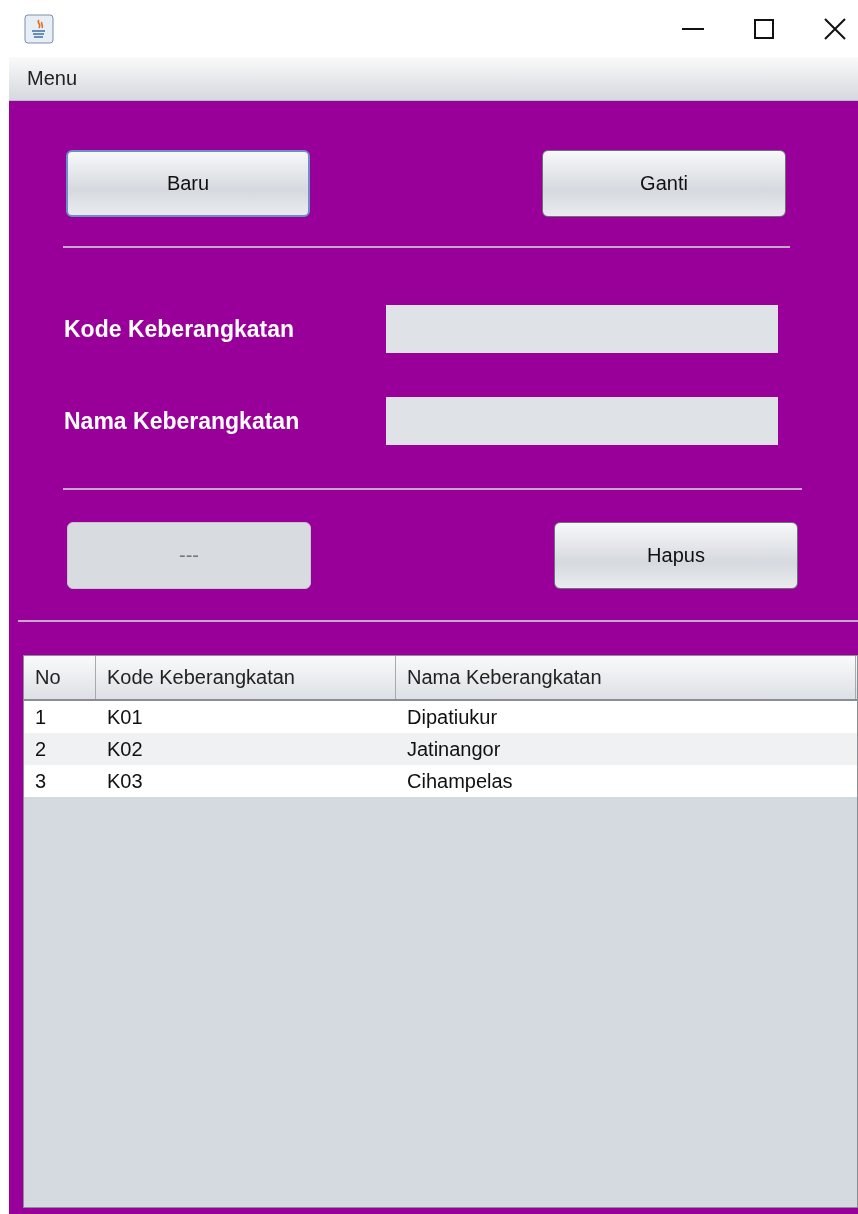  Describe the element at coordinates (764, 28) in the screenshot. I see `maximize-icon` at that location.